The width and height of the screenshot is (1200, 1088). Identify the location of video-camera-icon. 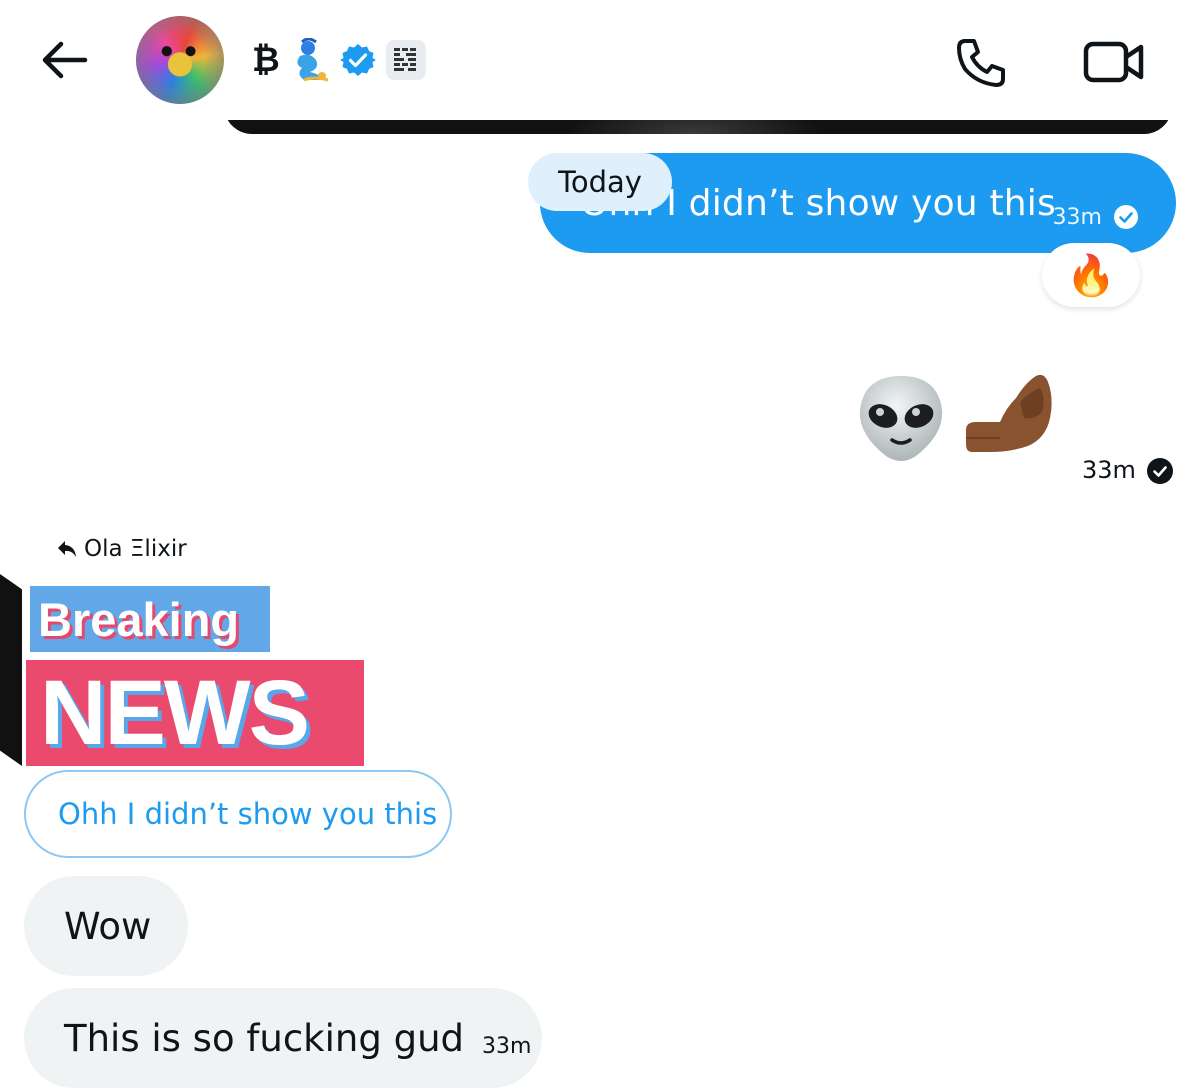
(1113, 62).